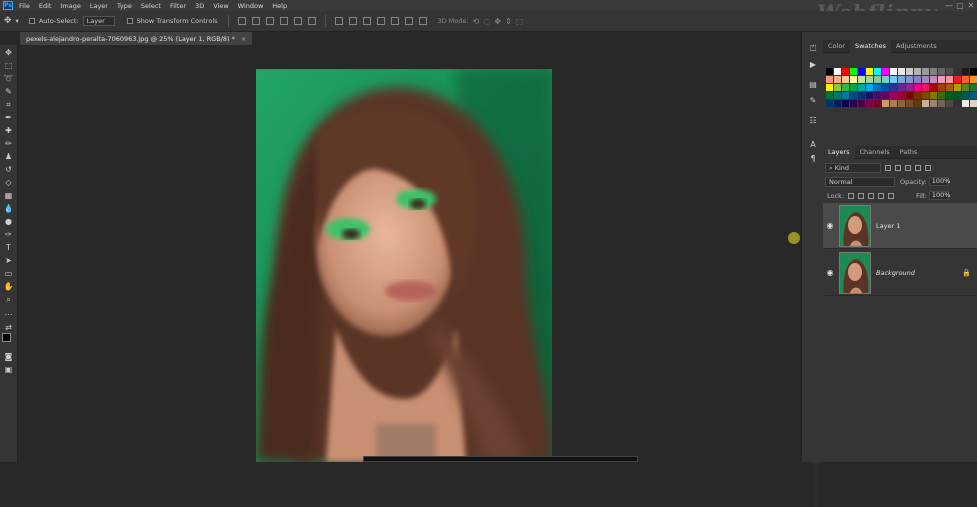 This screenshot has width=977, height=507. What do you see at coordinates (8, 130) in the screenshot?
I see `healing-brush-tool-icon: ✚` at bounding box center [8, 130].